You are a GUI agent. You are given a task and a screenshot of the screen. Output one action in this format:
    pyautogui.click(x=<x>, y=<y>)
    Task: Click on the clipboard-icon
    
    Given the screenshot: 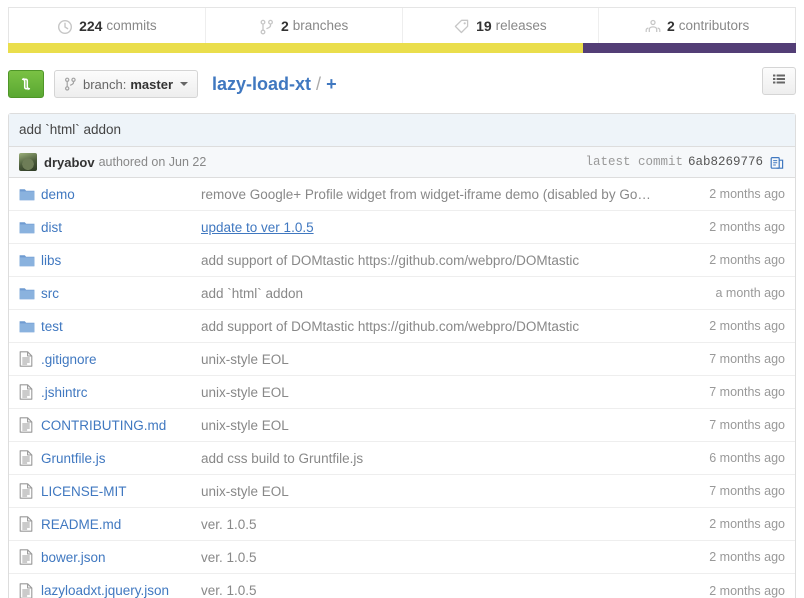 What is the action you would take?
    pyautogui.click(x=777, y=163)
    